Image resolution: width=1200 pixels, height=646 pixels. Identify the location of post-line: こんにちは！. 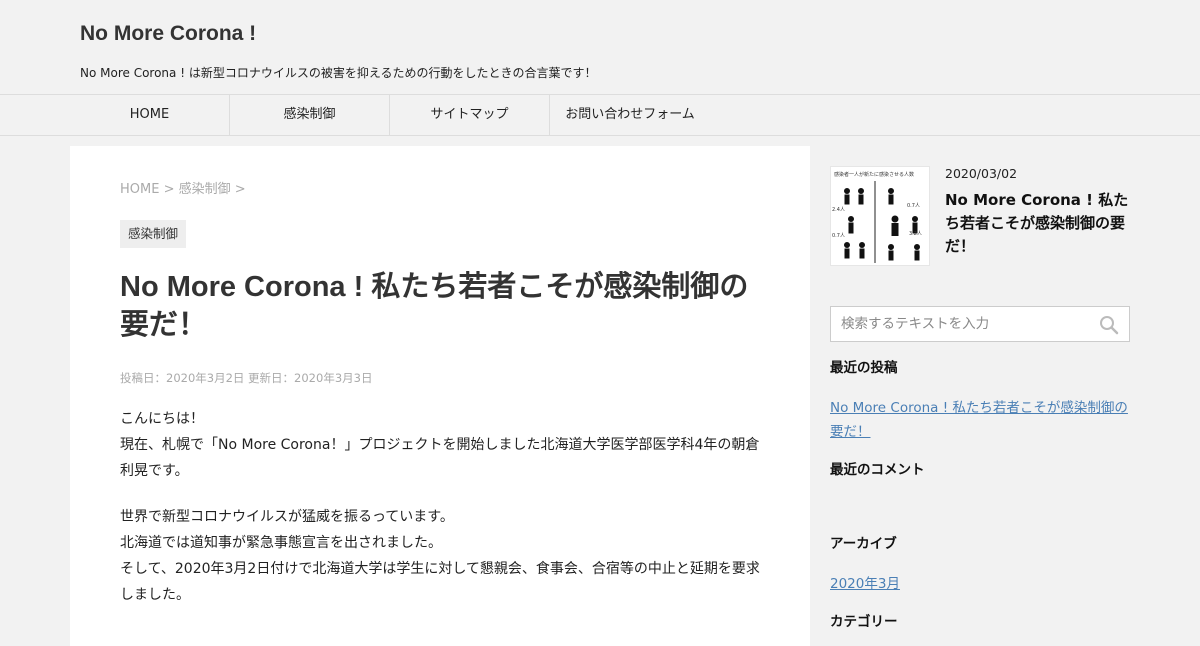
(162, 419).